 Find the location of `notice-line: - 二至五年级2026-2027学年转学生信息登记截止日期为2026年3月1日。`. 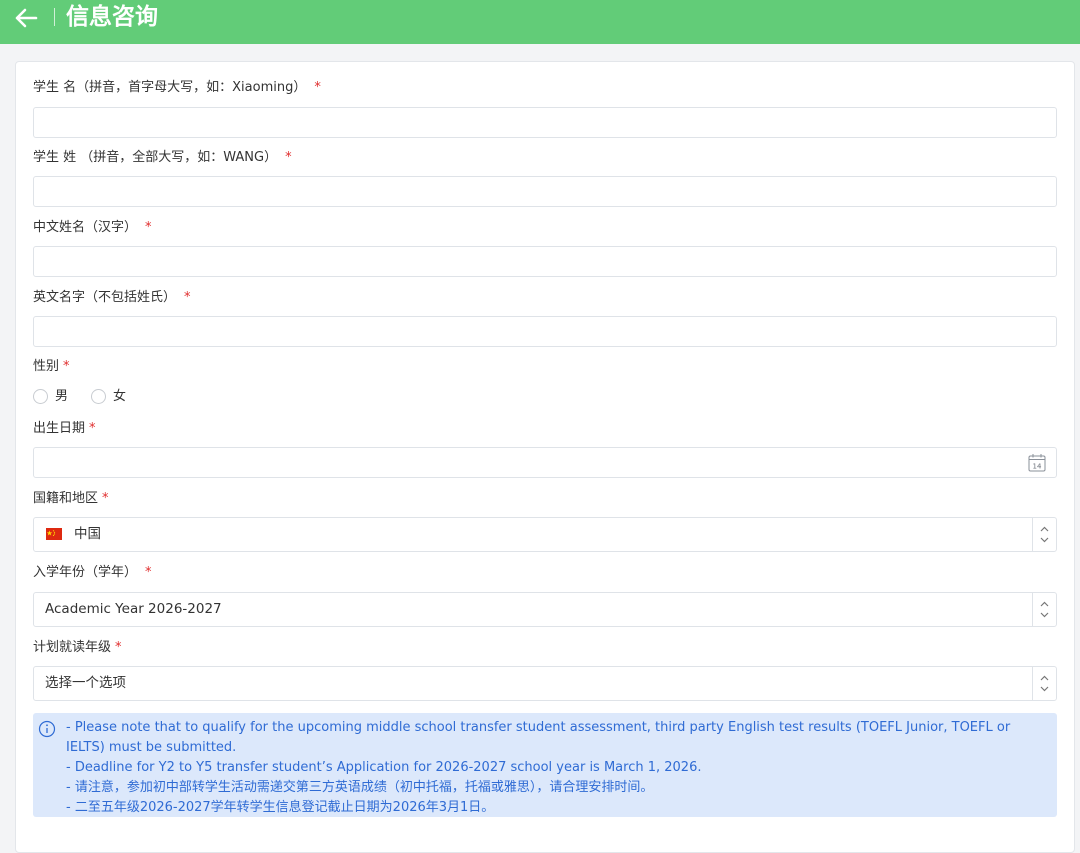

notice-line: - 二至五年级2026-2027学年转学生信息登记截止日期为2026年3月1日。 is located at coordinates (280, 807).